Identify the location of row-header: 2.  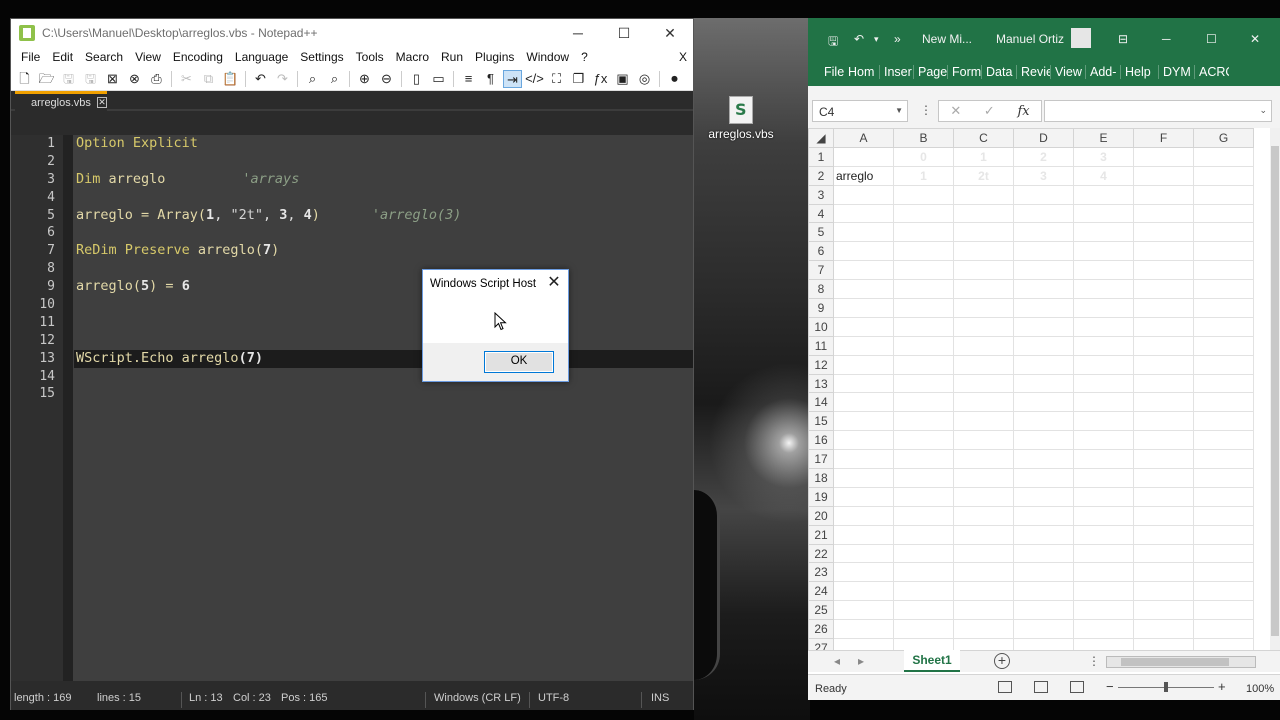
(821, 175).